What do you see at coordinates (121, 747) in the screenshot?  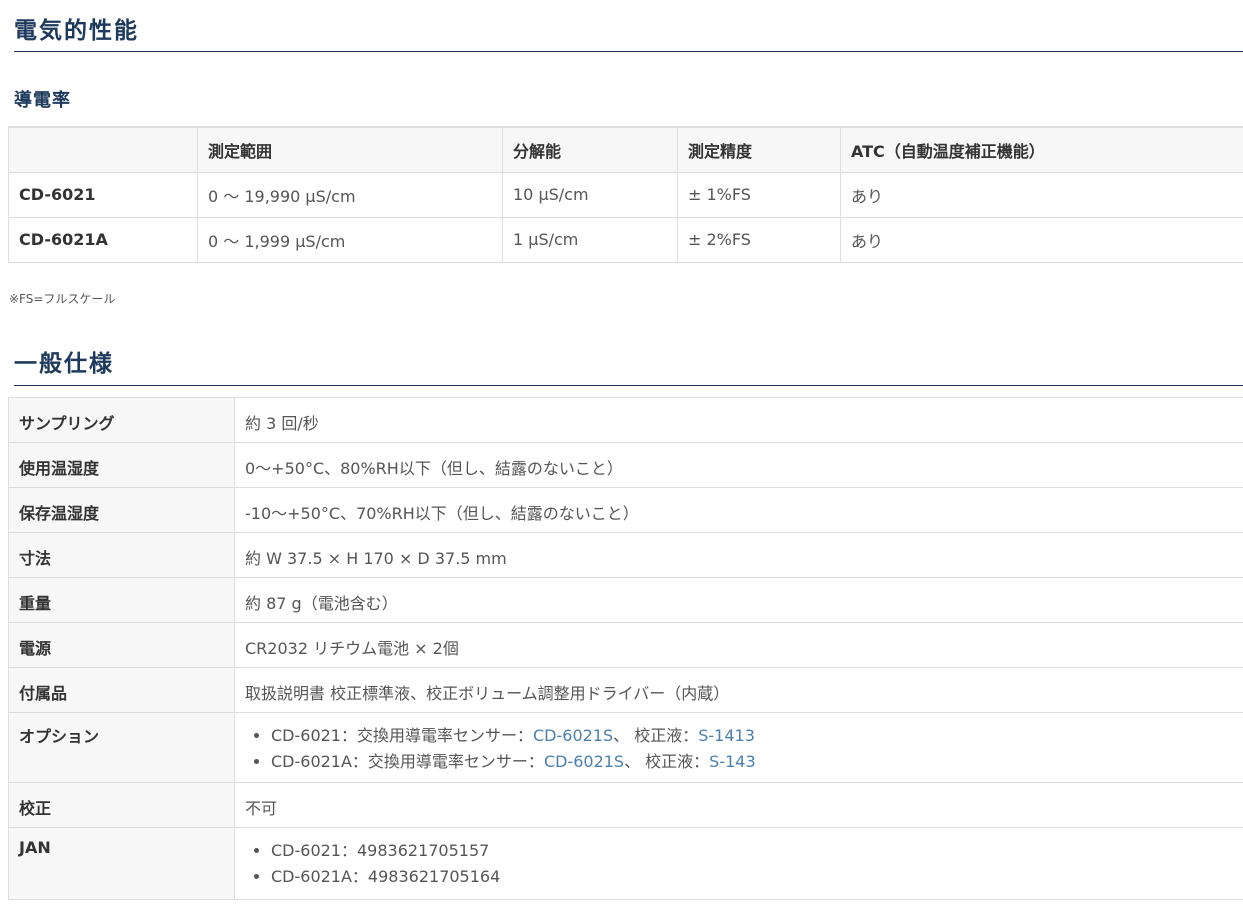 I see `spec-label: オプション` at bounding box center [121, 747].